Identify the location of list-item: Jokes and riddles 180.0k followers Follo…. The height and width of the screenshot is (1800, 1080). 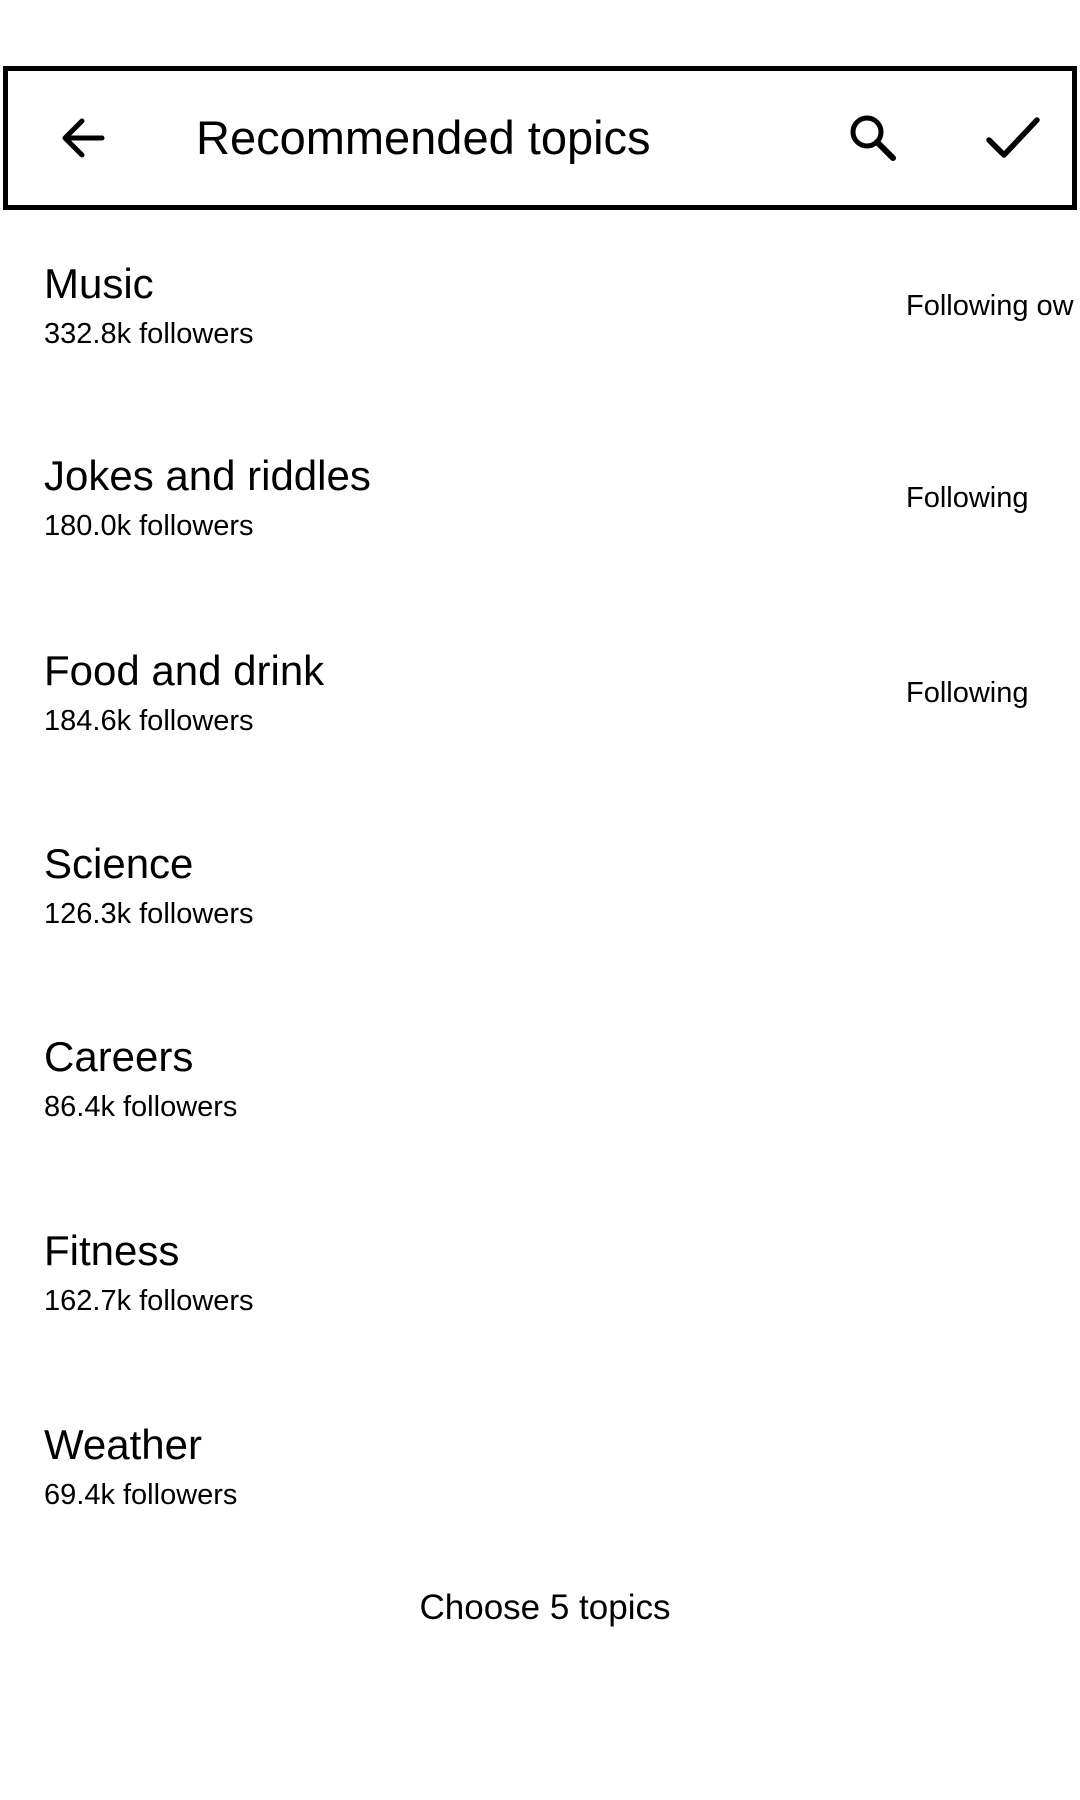
(540, 497).